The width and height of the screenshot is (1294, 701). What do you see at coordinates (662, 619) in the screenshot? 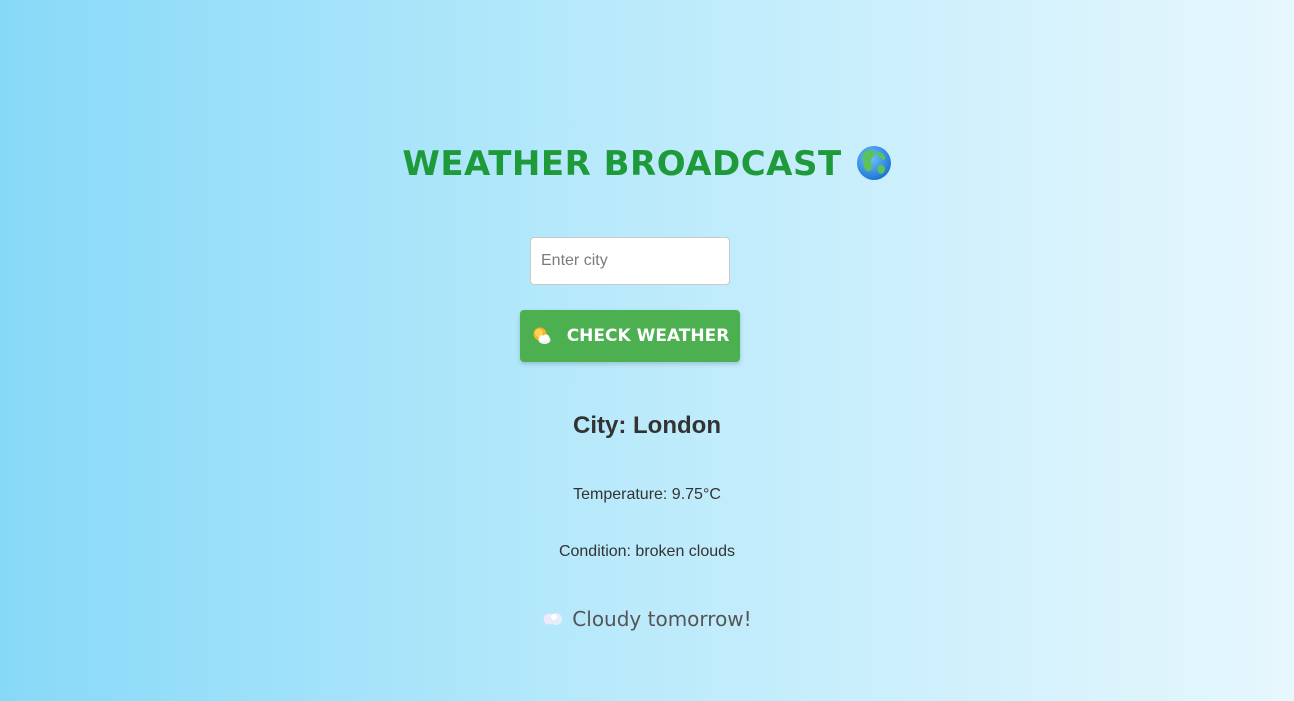
I see `forecast-text: Cloudy tomorrow!` at bounding box center [662, 619].